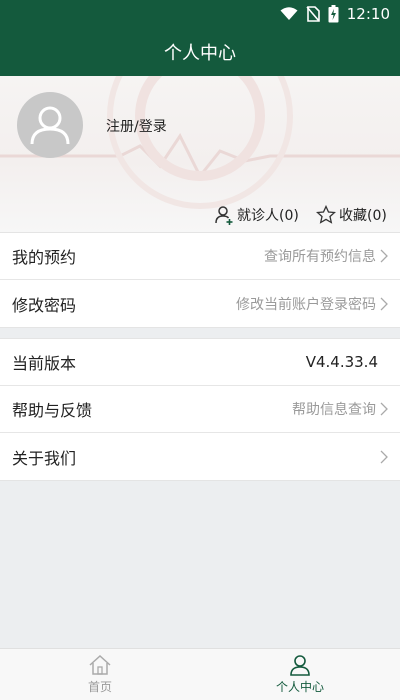  What do you see at coordinates (44, 458) in the screenshot?
I see `row-label: 关于我们` at bounding box center [44, 458].